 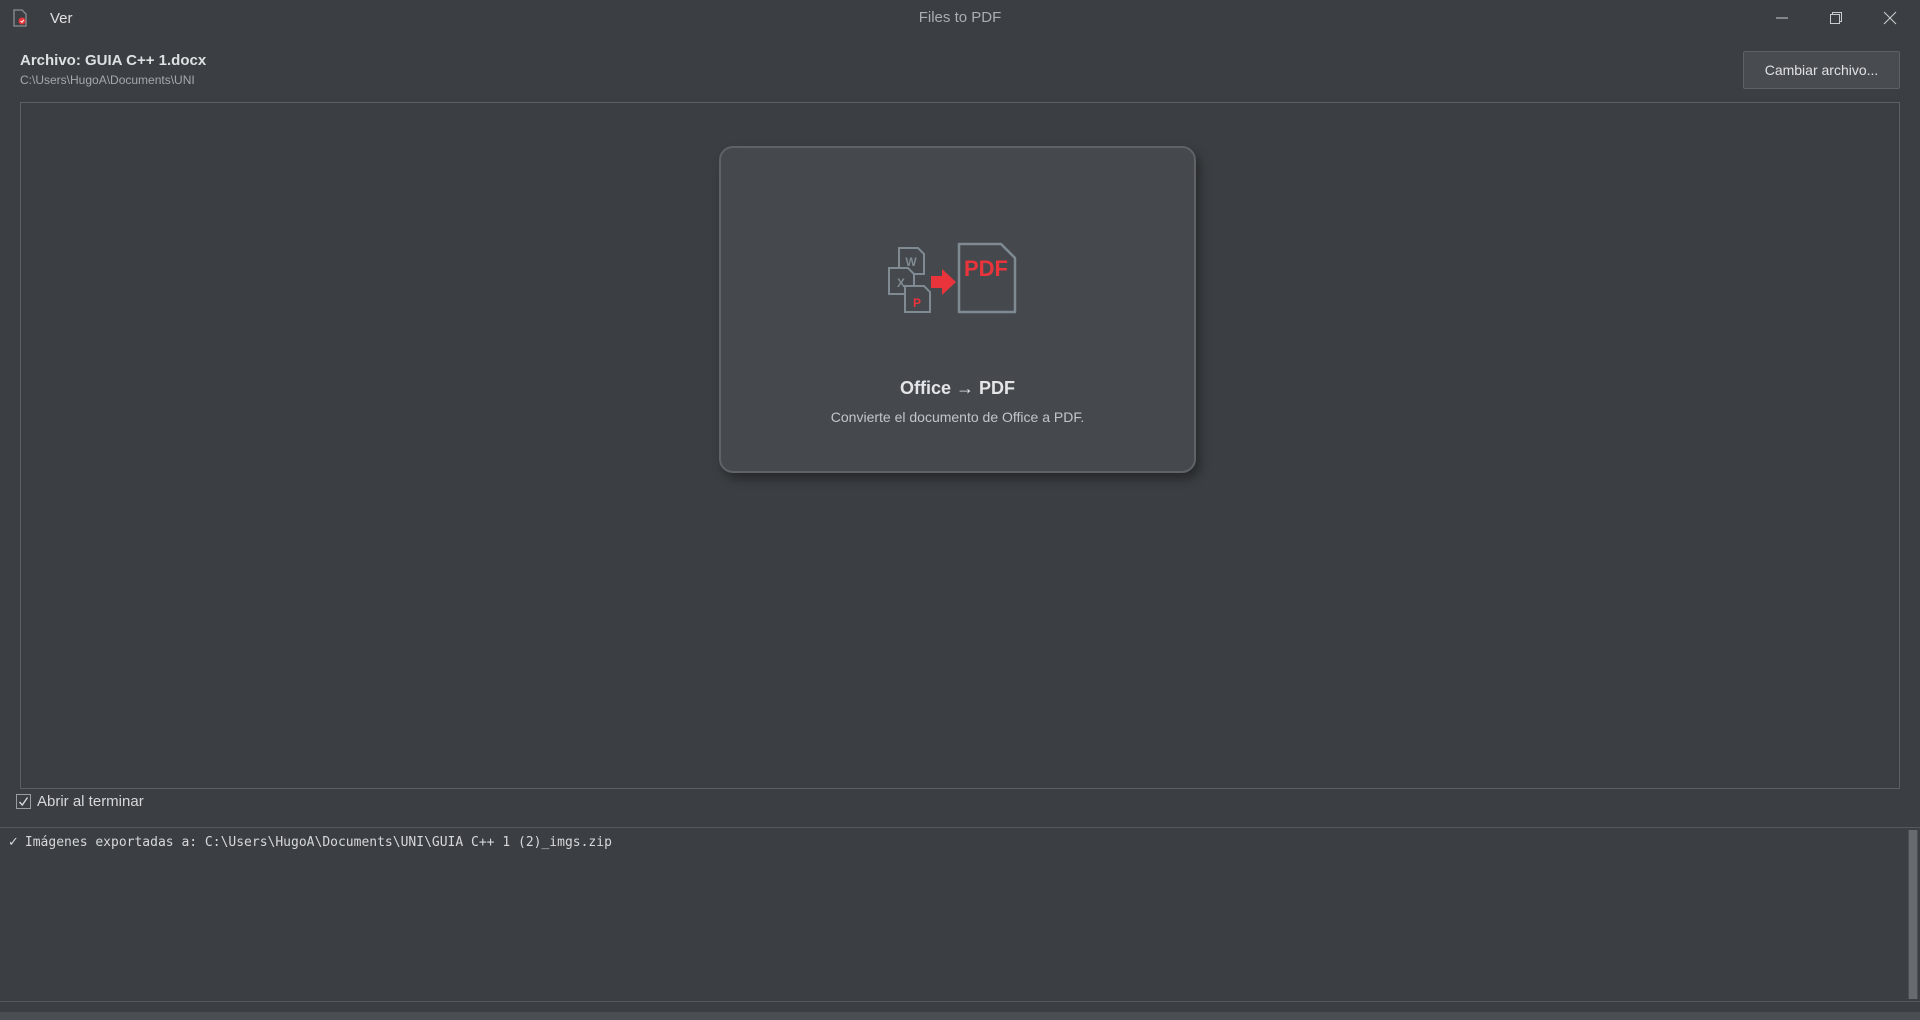 What do you see at coordinates (952, 278) in the screenshot?
I see `office-to-pdf-icon: W X P PDF` at bounding box center [952, 278].